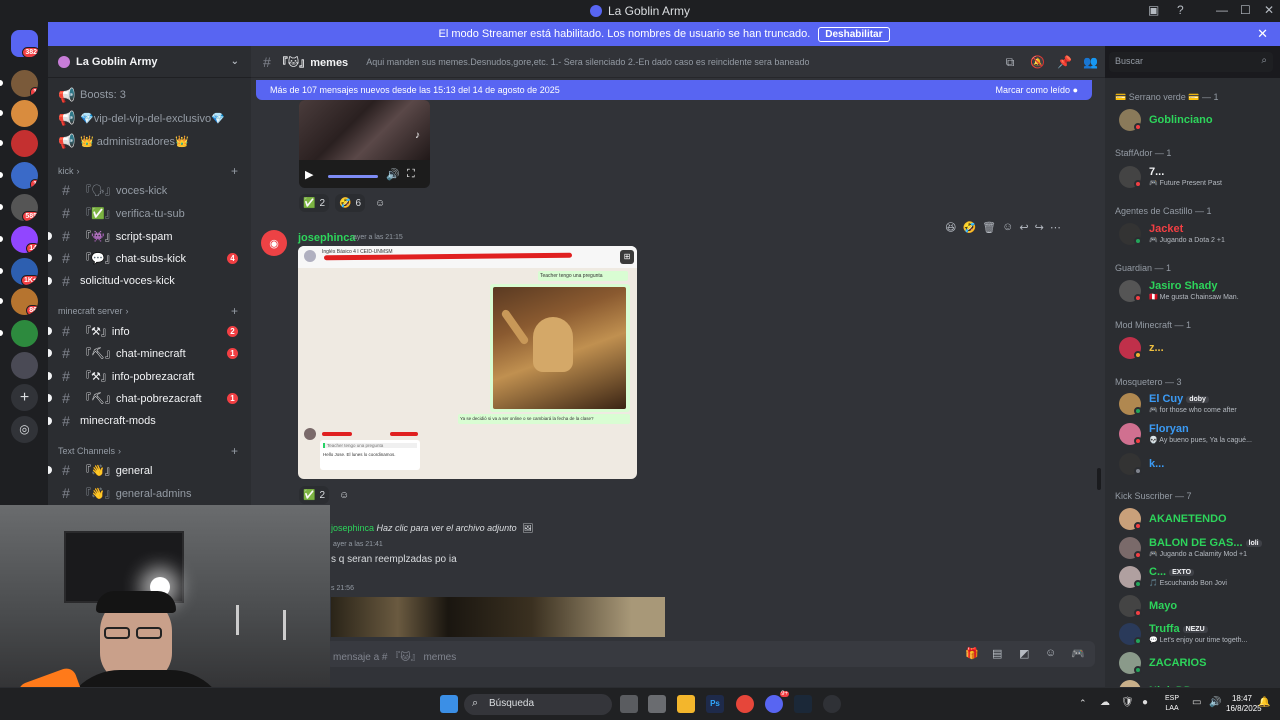 The height and width of the screenshot is (720, 1280). Describe the element at coordinates (1199, 177) in the screenshot. I see `member-item: 7... 🎮 Future Present Past` at that location.